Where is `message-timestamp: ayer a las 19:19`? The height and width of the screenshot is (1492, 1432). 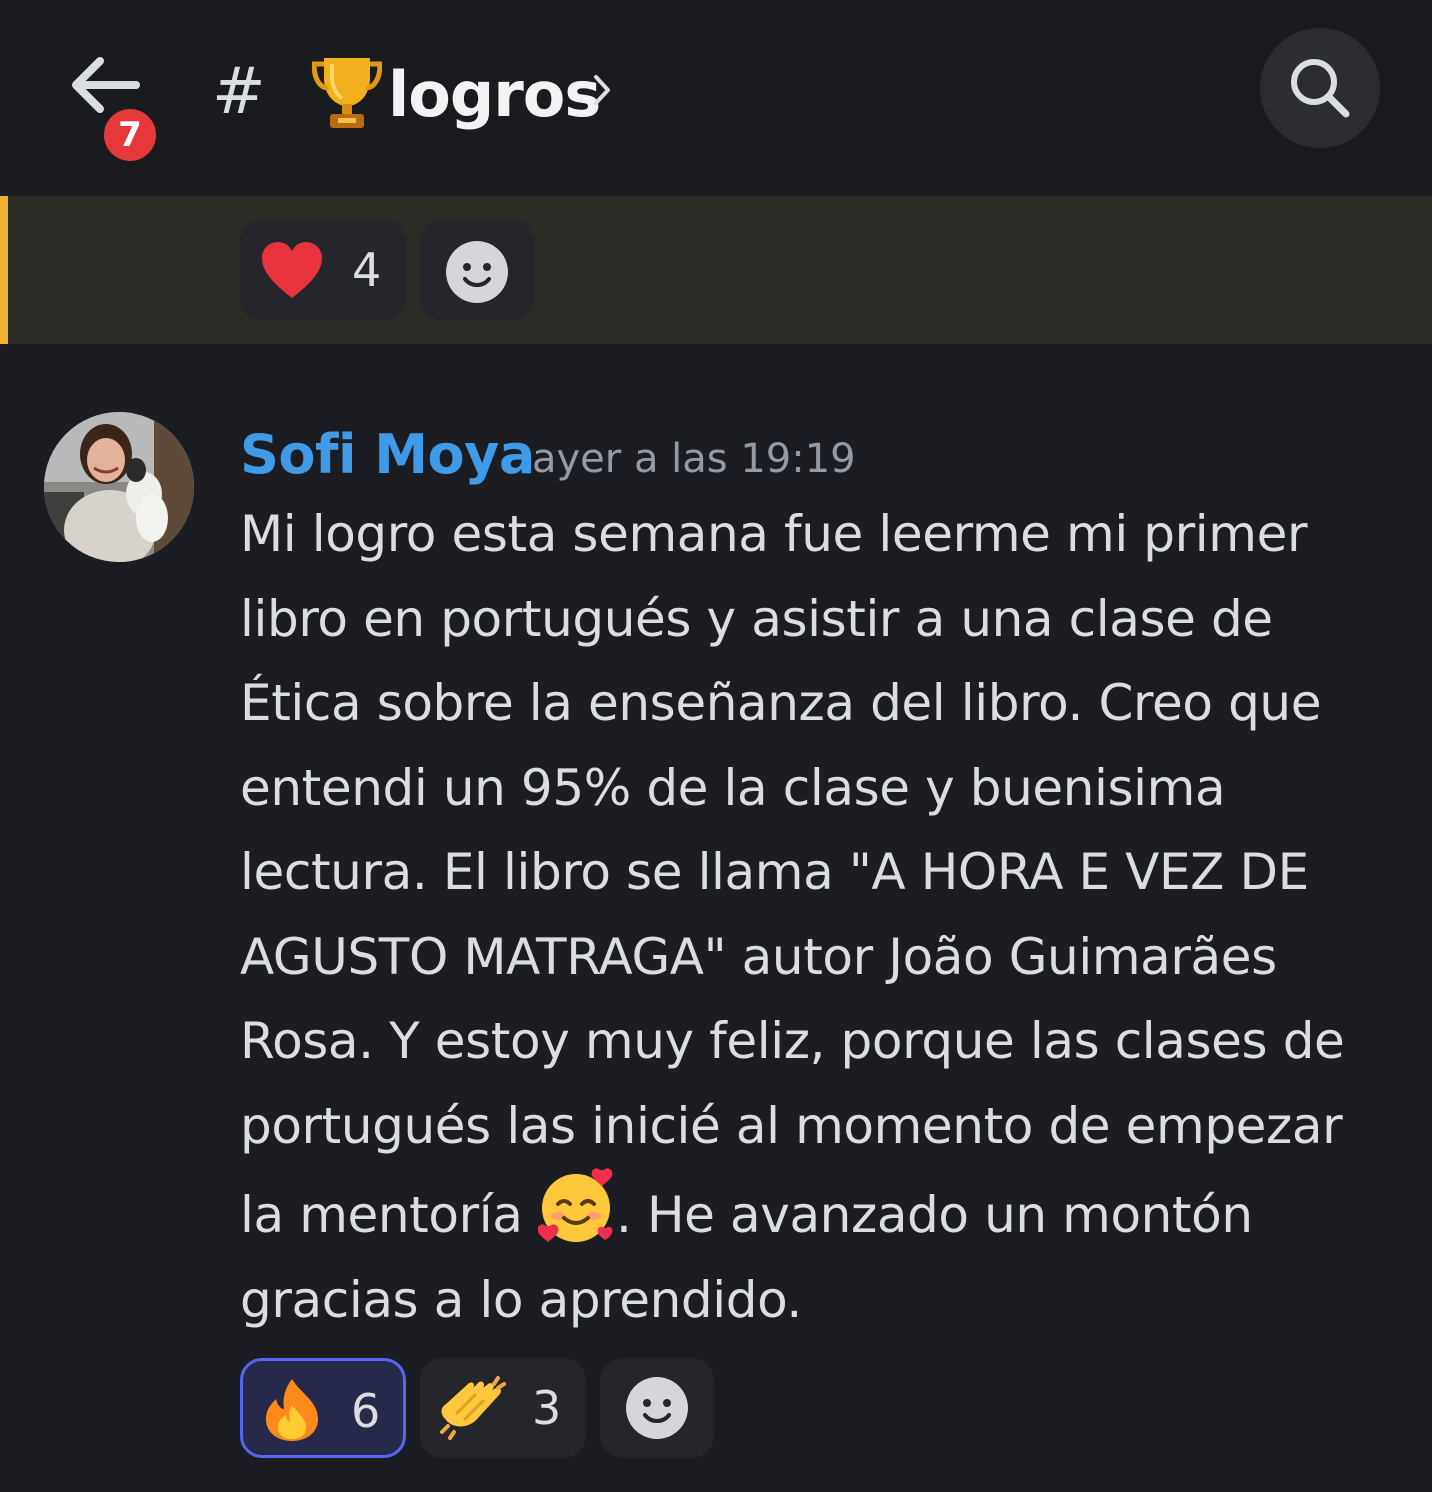
message-timestamp: ayer a las 19:19 is located at coordinates (694, 459).